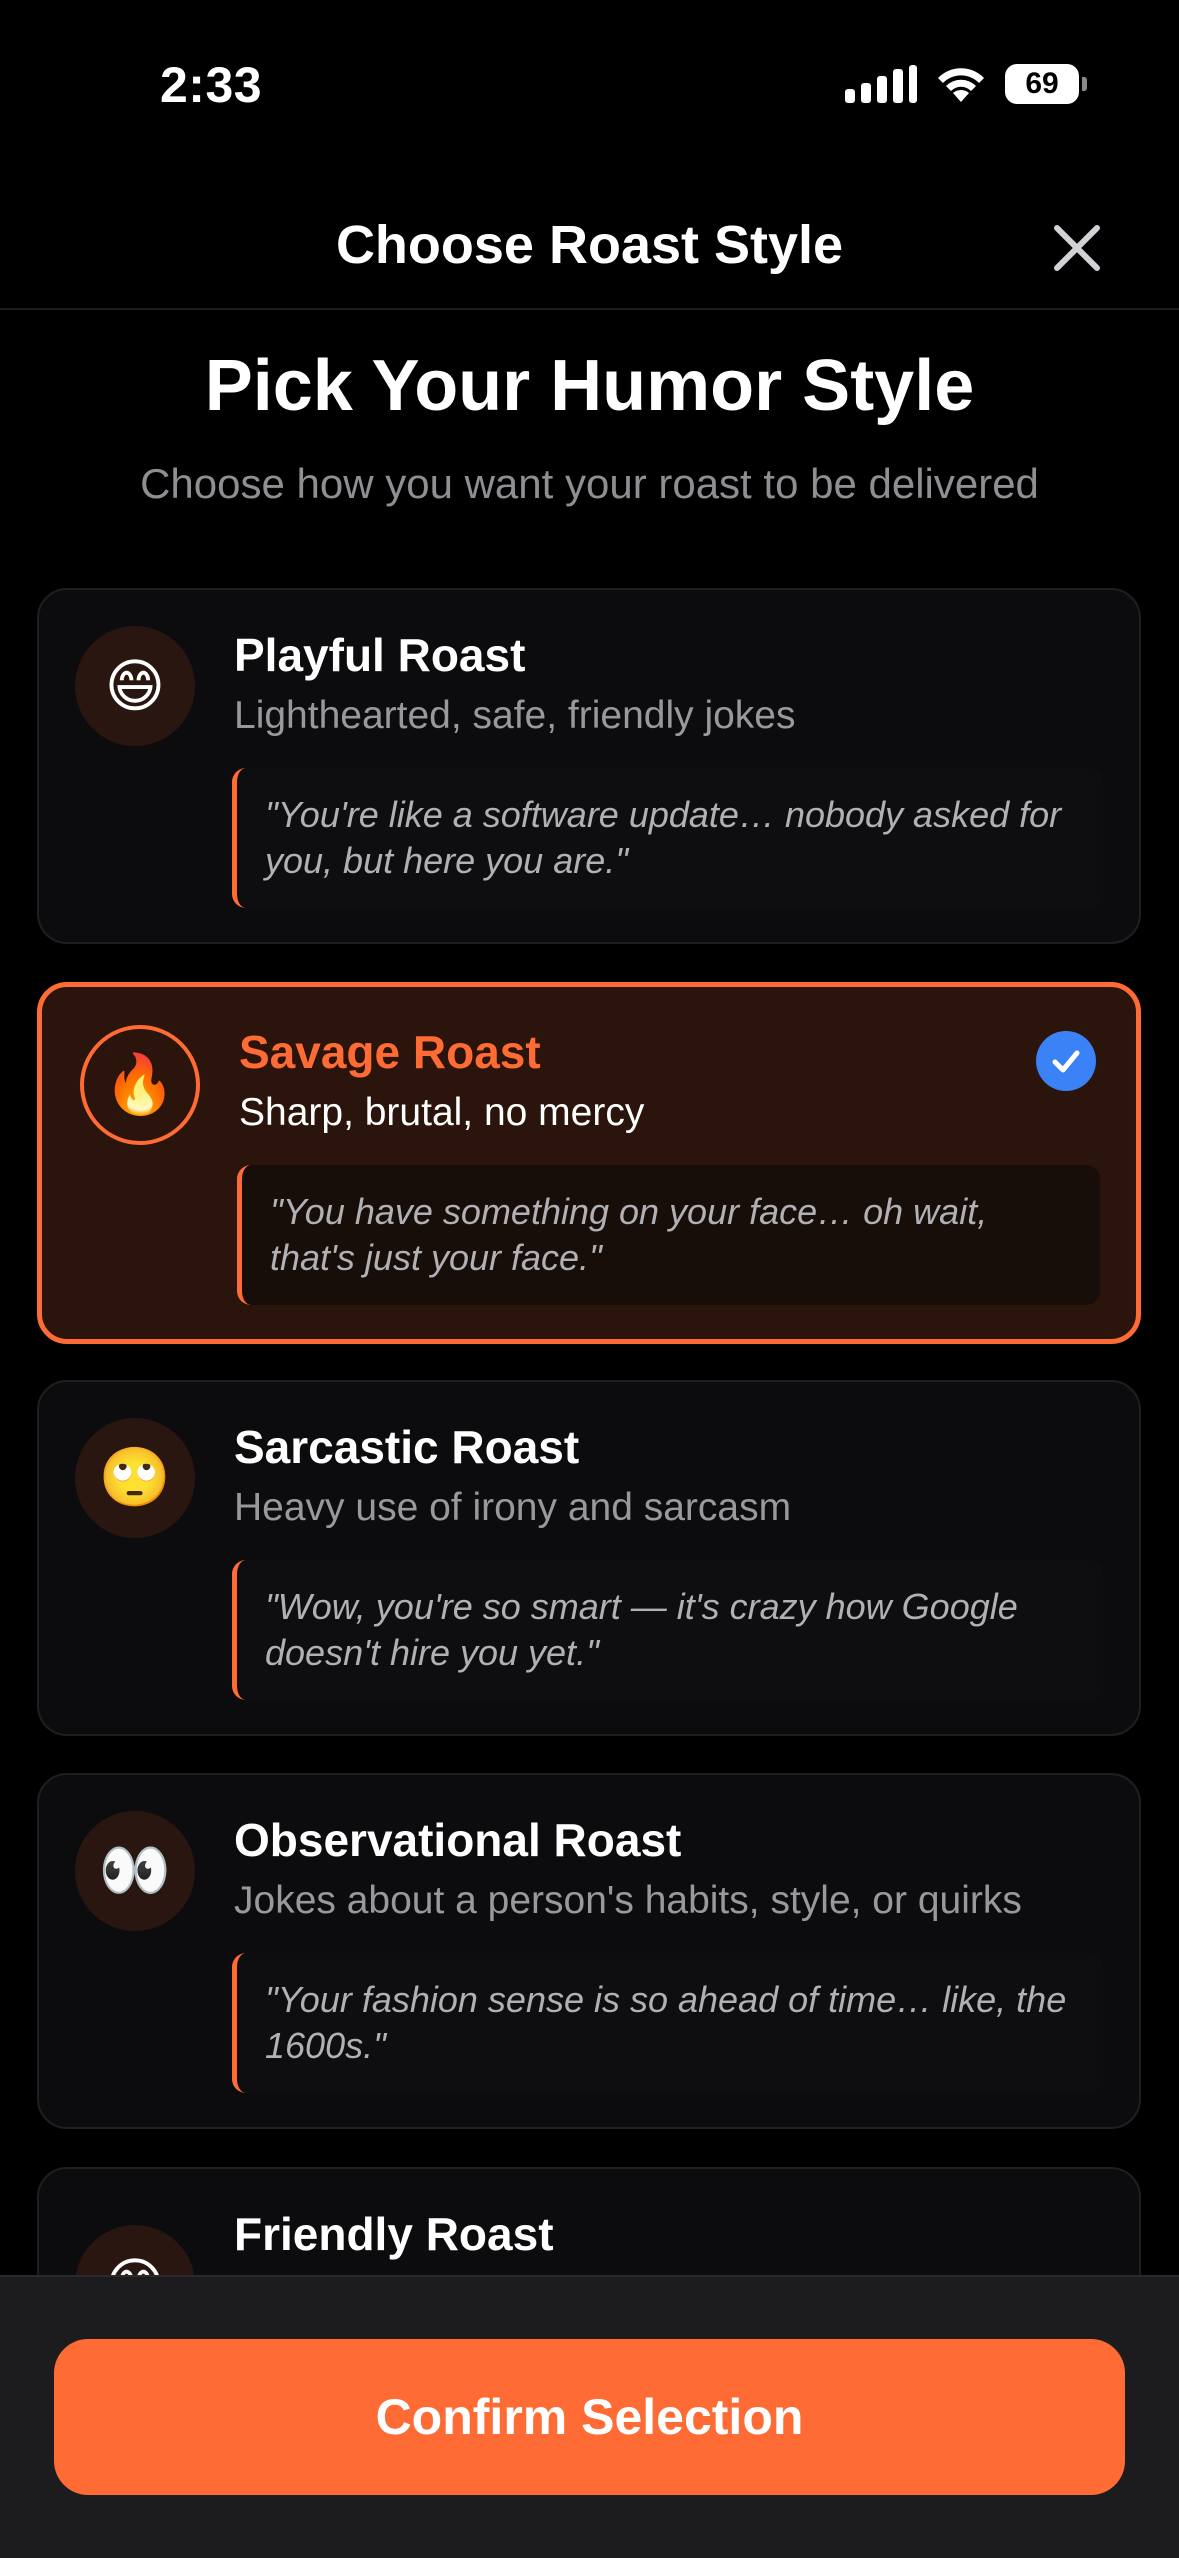  Describe the element at coordinates (1066, 1061) in the screenshot. I see `checkmark-icon` at that location.